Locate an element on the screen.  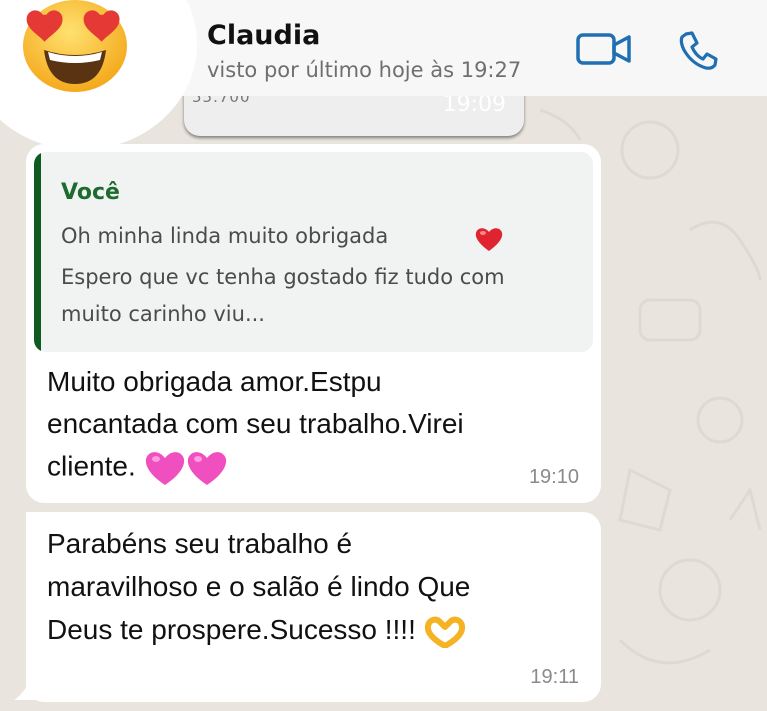
message-time: 19:10 is located at coordinates (553, 477).